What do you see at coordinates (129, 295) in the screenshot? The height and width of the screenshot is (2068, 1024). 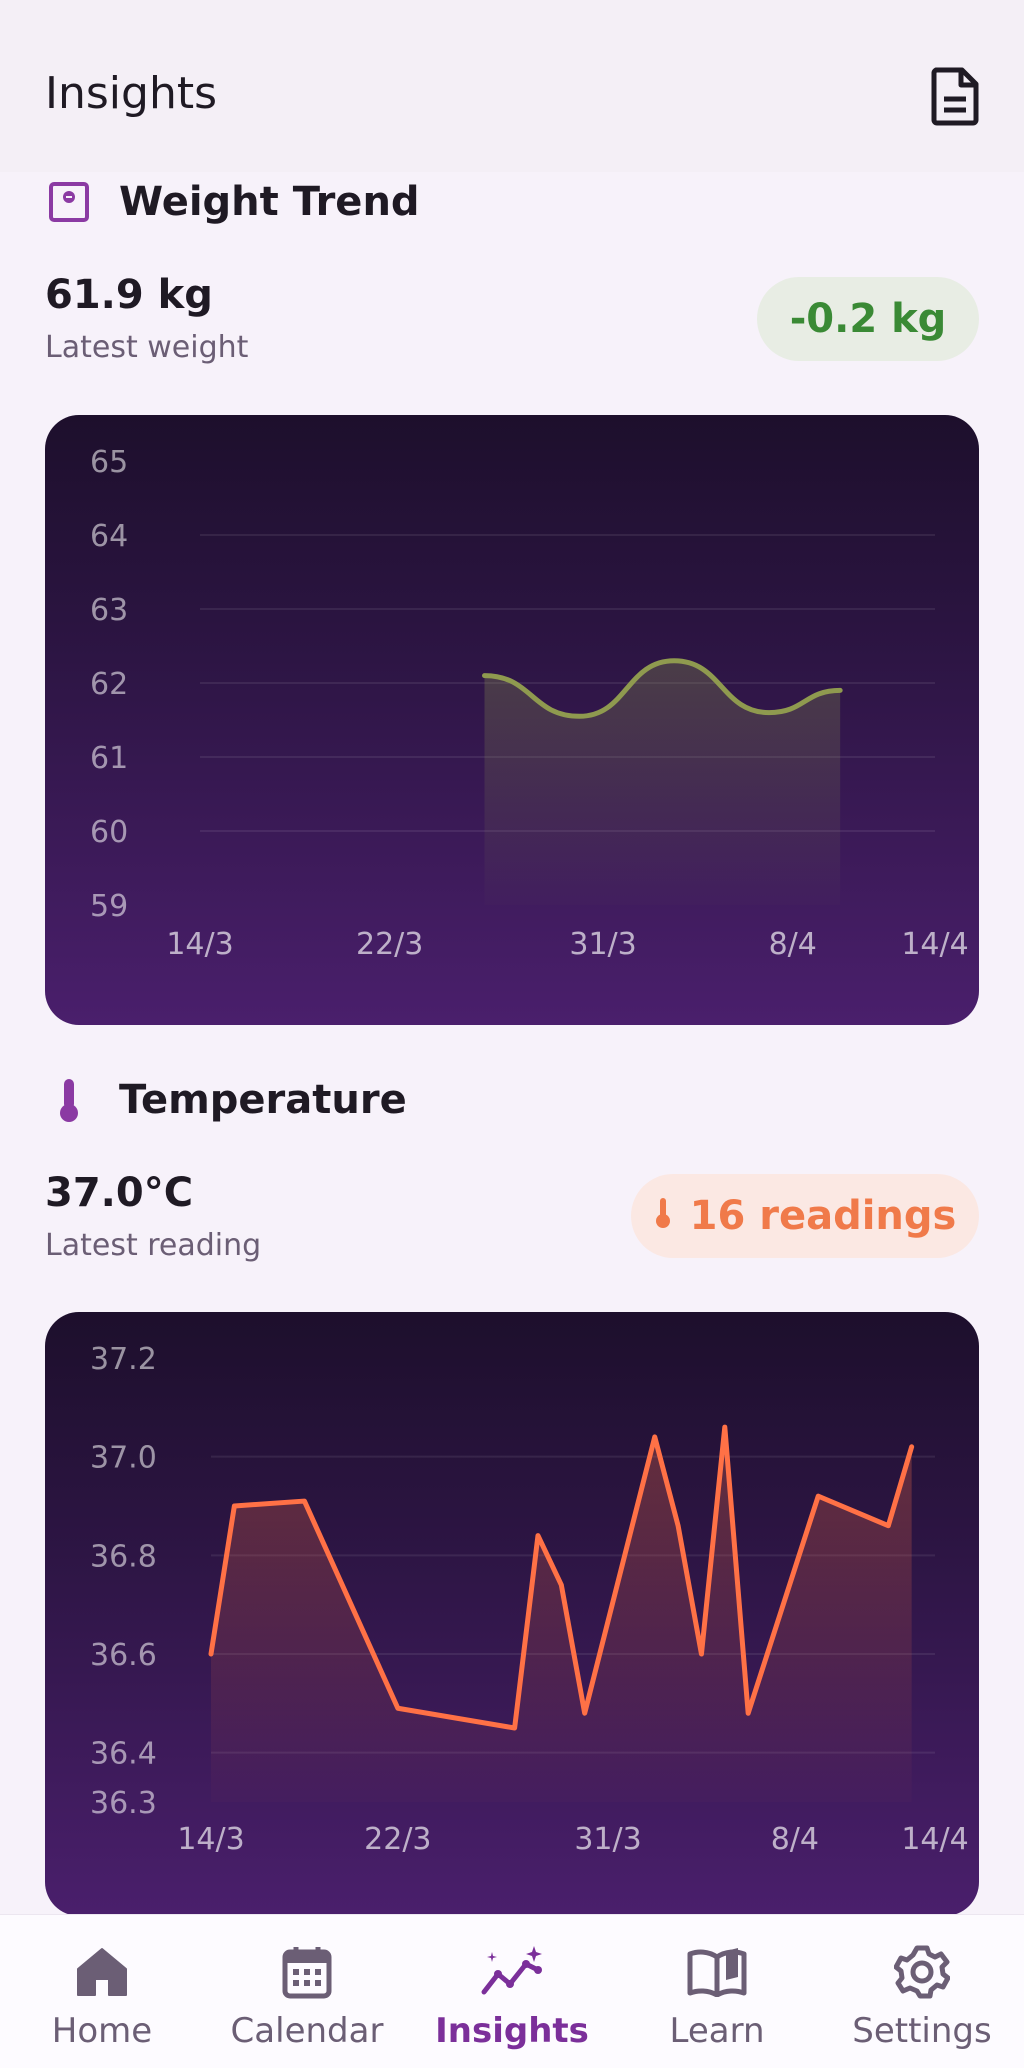 I see `weight-value: 61.9 kg` at bounding box center [129, 295].